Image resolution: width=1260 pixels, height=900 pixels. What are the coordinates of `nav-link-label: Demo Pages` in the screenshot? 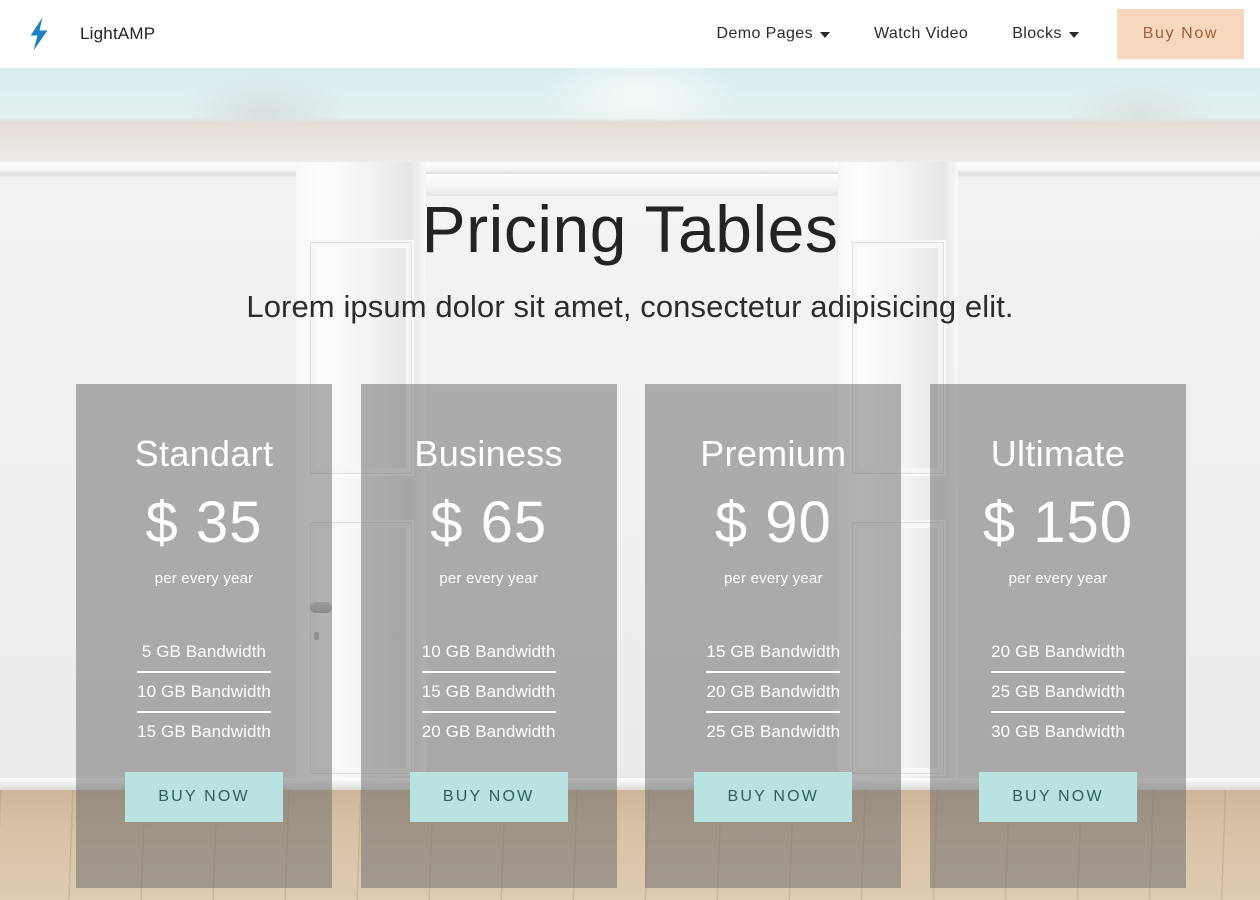 It's located at (764, 33).